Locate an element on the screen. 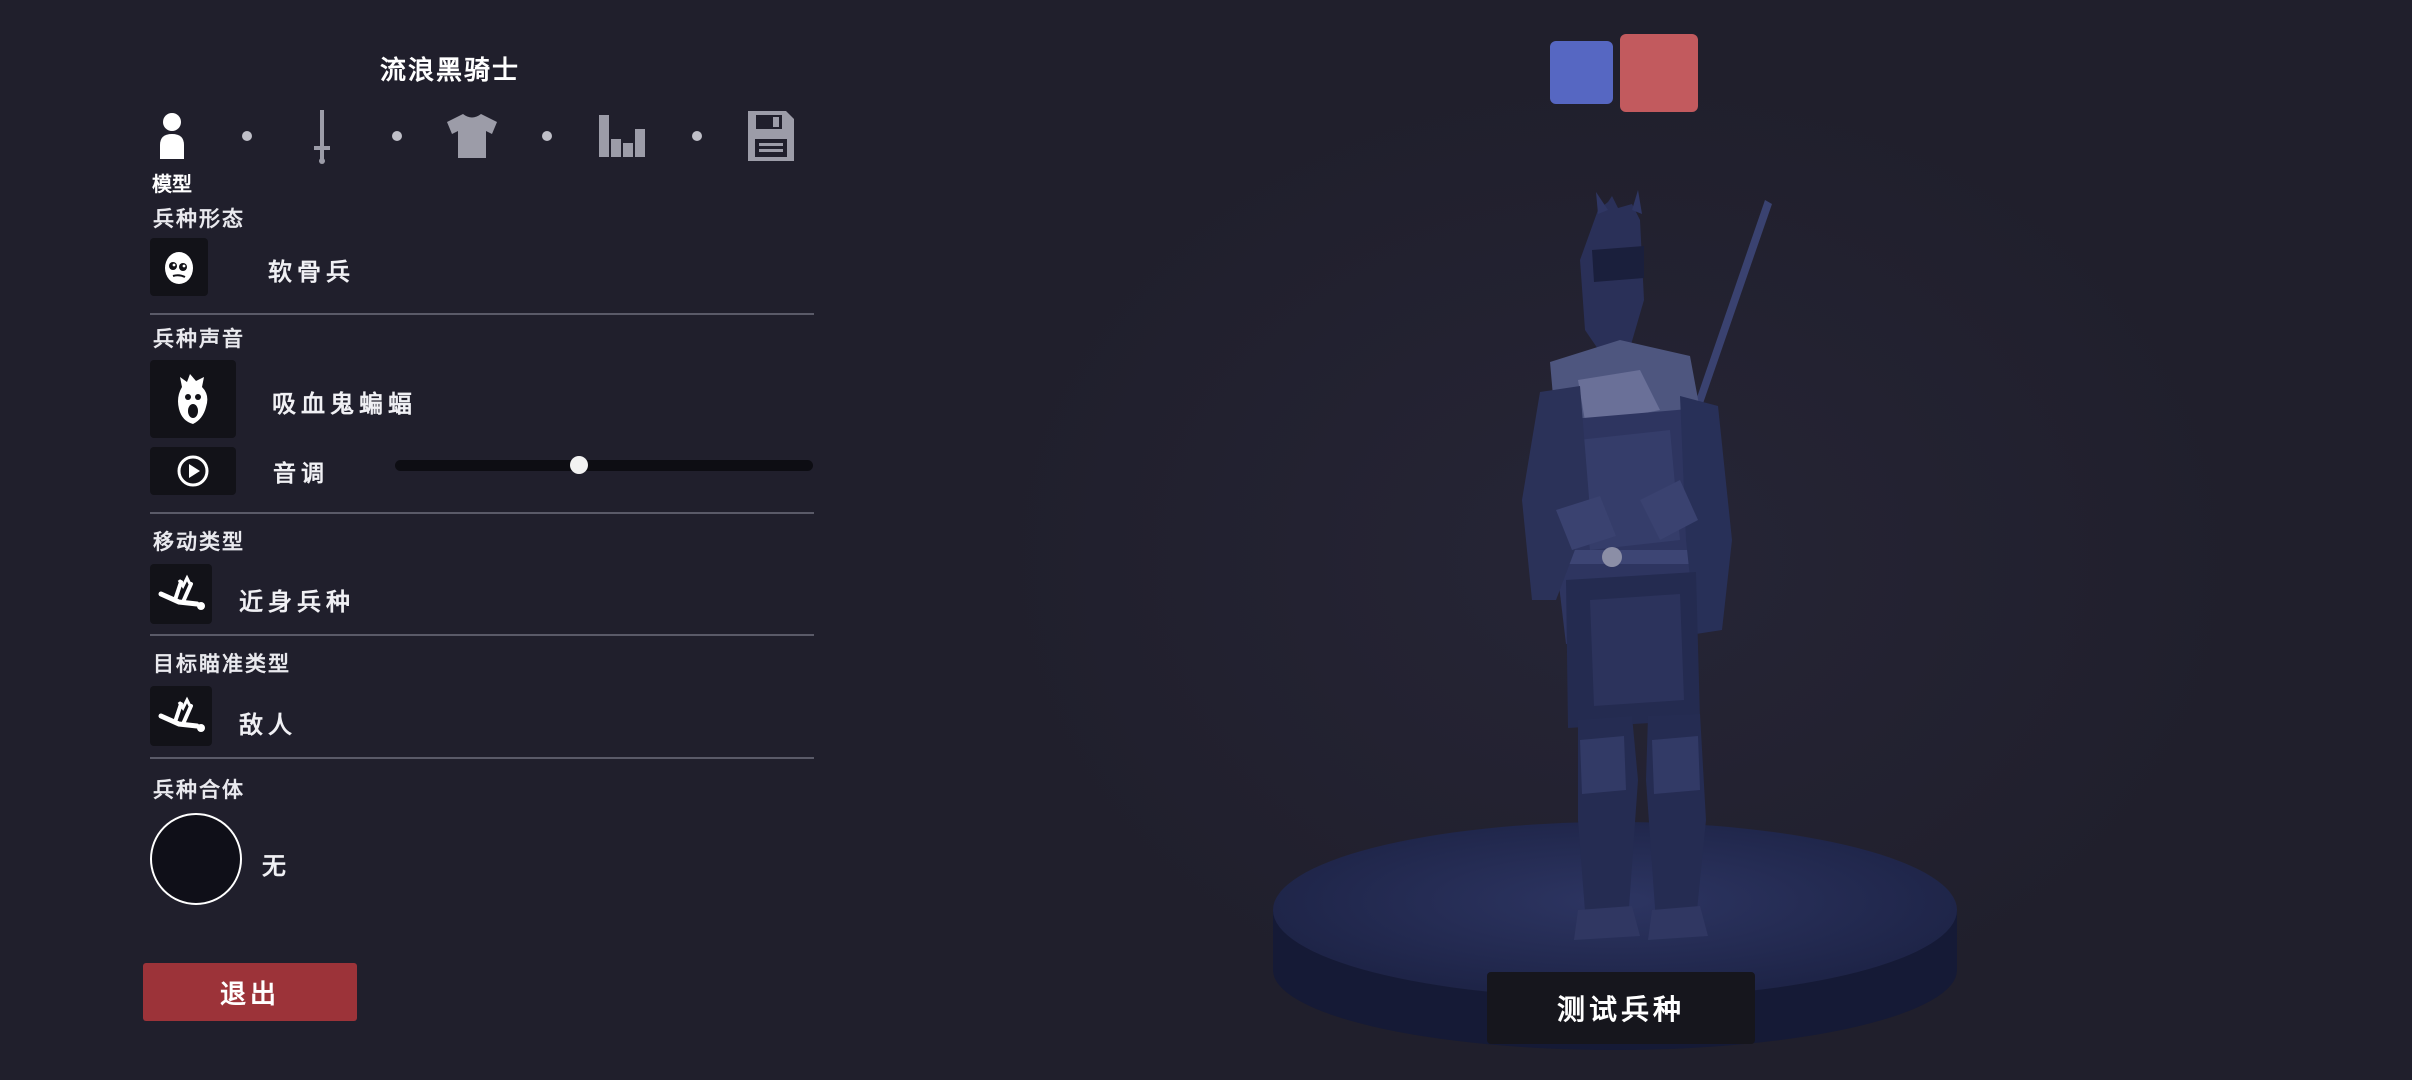  ragdoll-face-icon is located at coordinates (179, 268).